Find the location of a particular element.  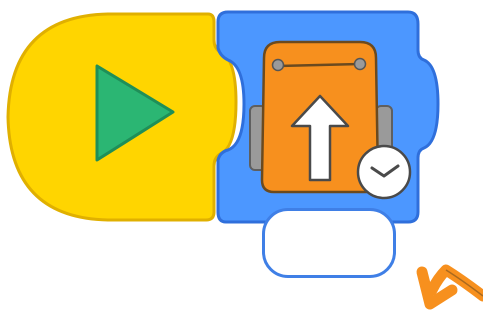

clock-icon is located at coordinates (384, 172).